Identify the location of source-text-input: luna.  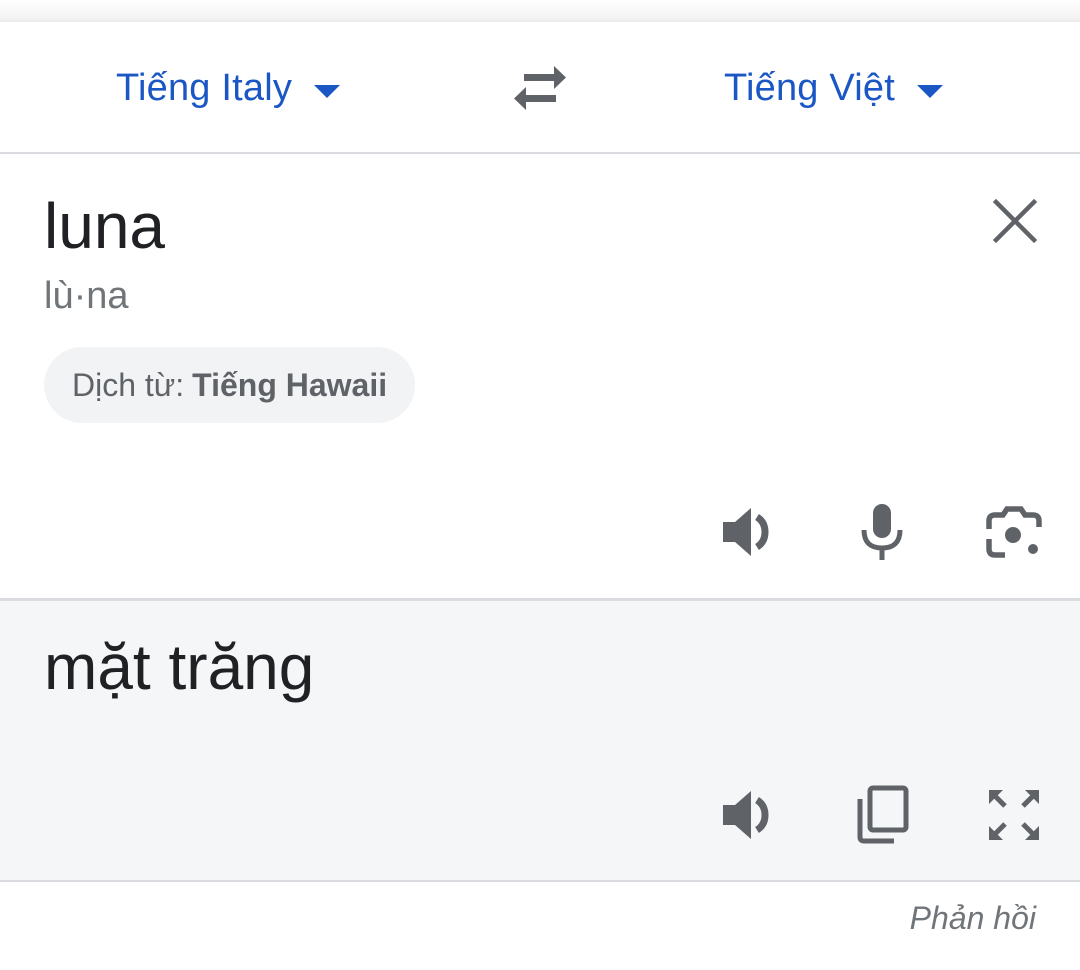
(104, 226).